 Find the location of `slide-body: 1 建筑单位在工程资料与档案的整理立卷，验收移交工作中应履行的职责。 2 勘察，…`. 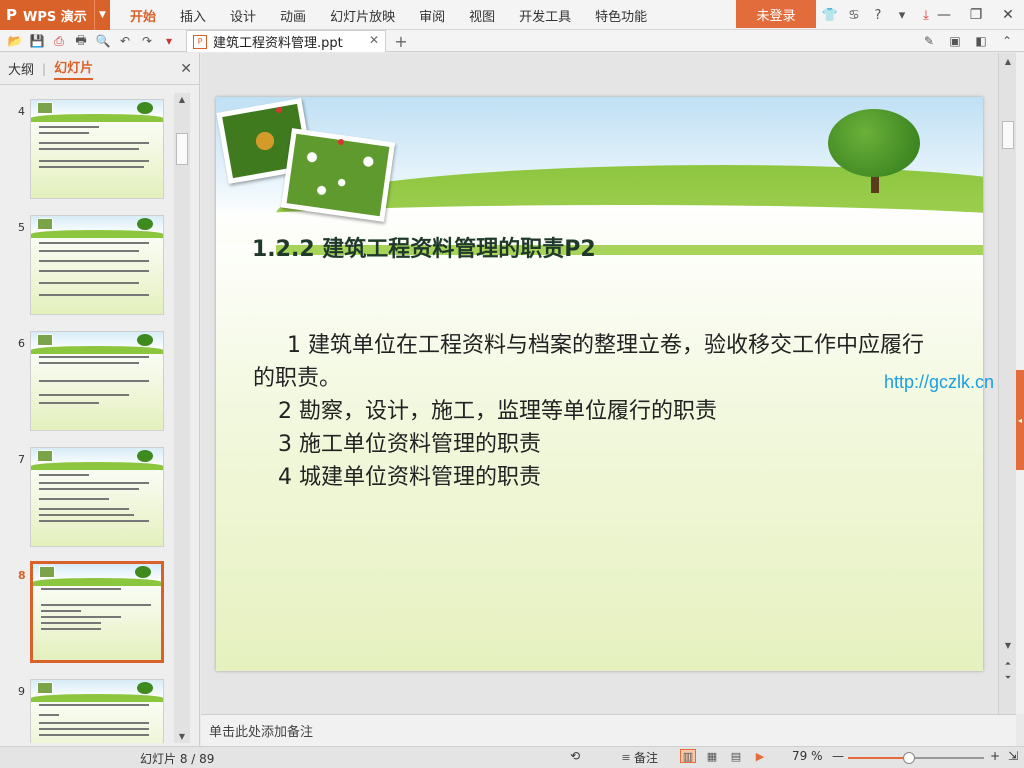

slide-body: 1 建筑单位在工程资料与档案的整理立卷，验收移交工作中应履行的职责。 2 勘察，… is located at coordinates (598, 411).